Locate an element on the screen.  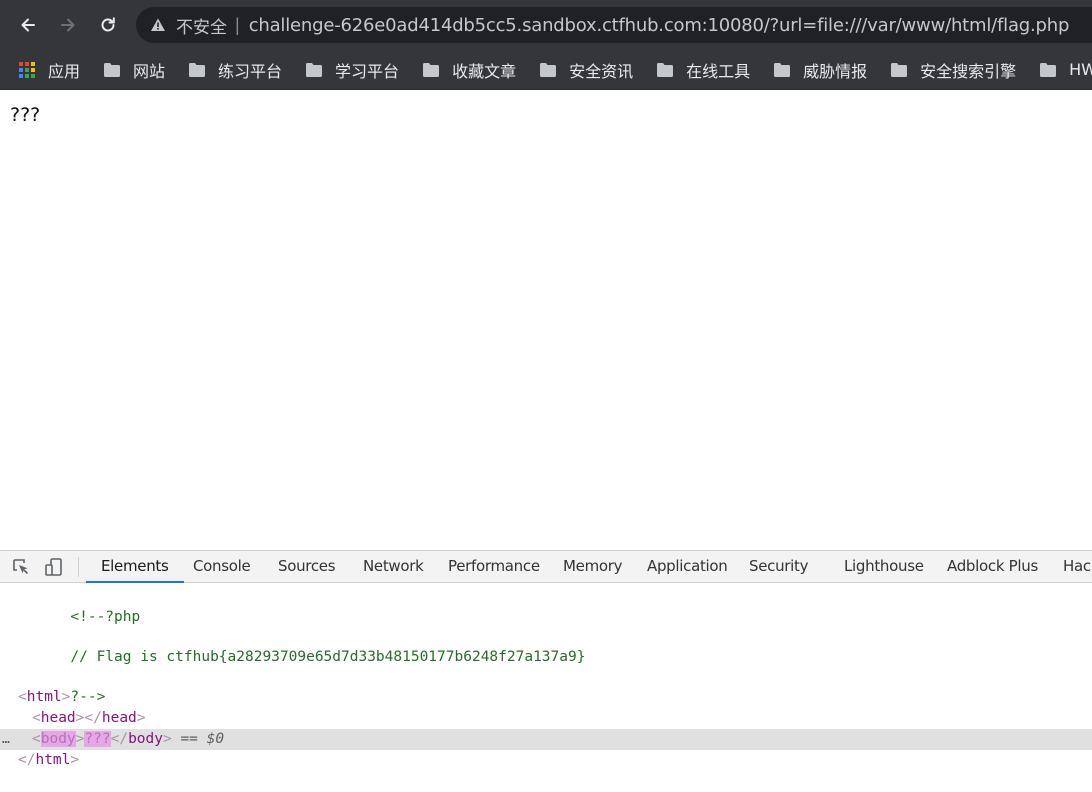
tab-lighthouse: Lighthouse is located at coordinates (884, 567).